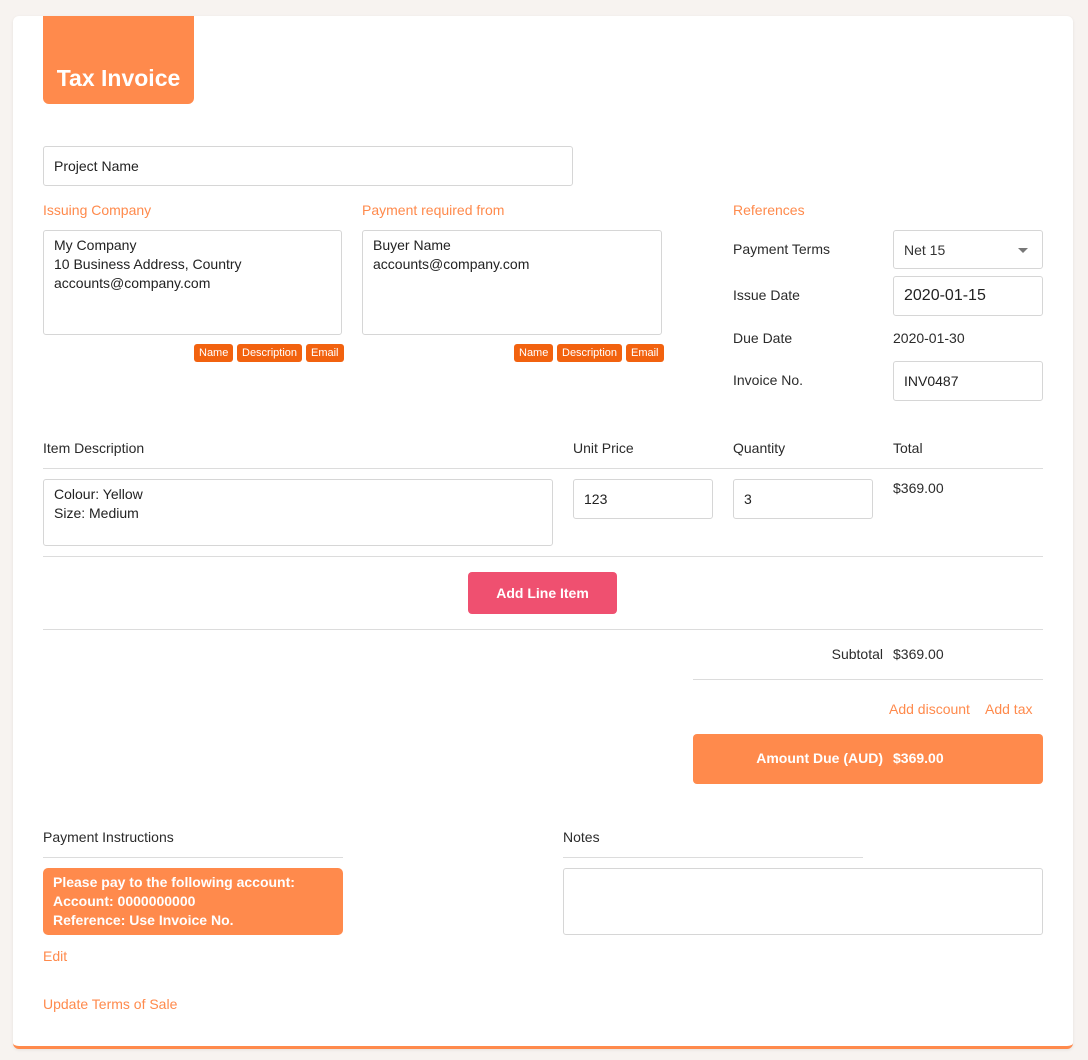 The image size is (1088, 1060). Describe the element at coordinates (512, 282) in the screenshot. I see `payment-from-textarea: Buyer Name accounts@company.com` at that location.